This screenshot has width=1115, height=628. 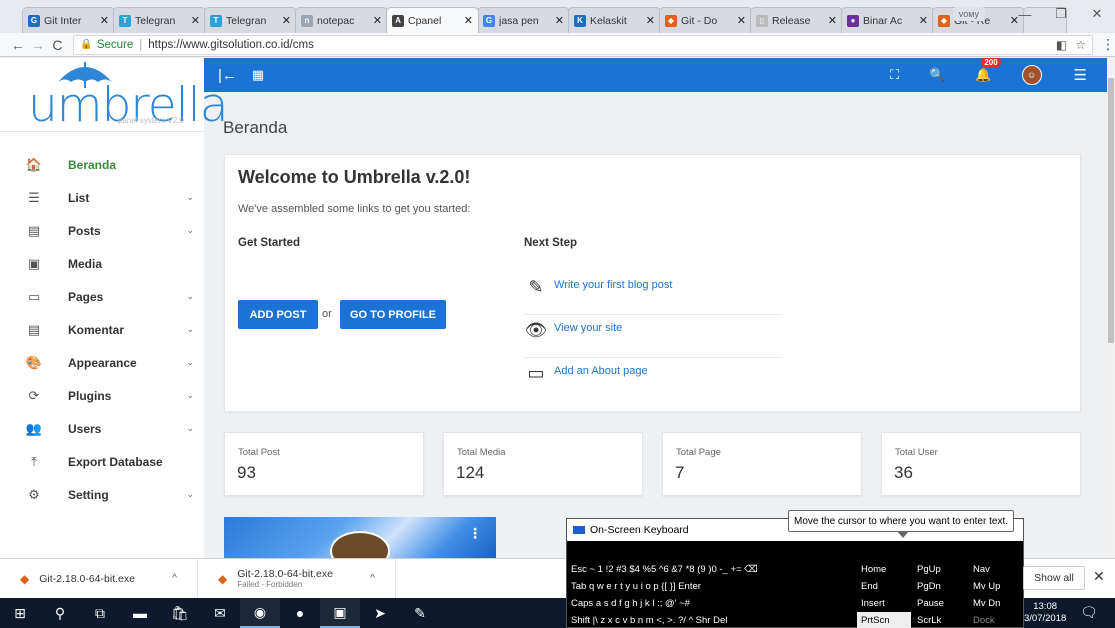 I want to click on go-to-profile-button: GO TO PROFILE, so click(x=393, y=314).